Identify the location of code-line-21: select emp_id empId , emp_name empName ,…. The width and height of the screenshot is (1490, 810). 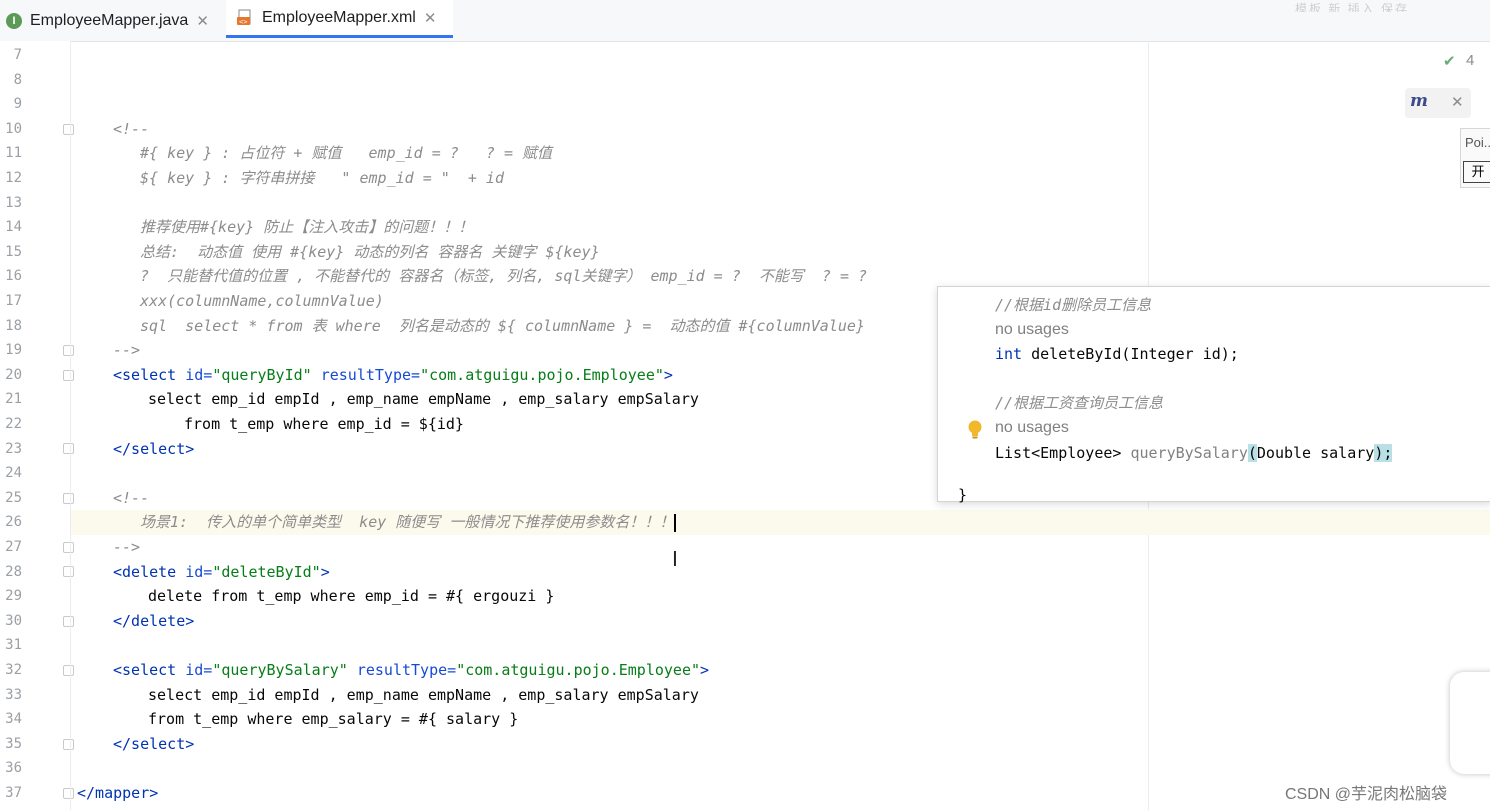
(423, 399).